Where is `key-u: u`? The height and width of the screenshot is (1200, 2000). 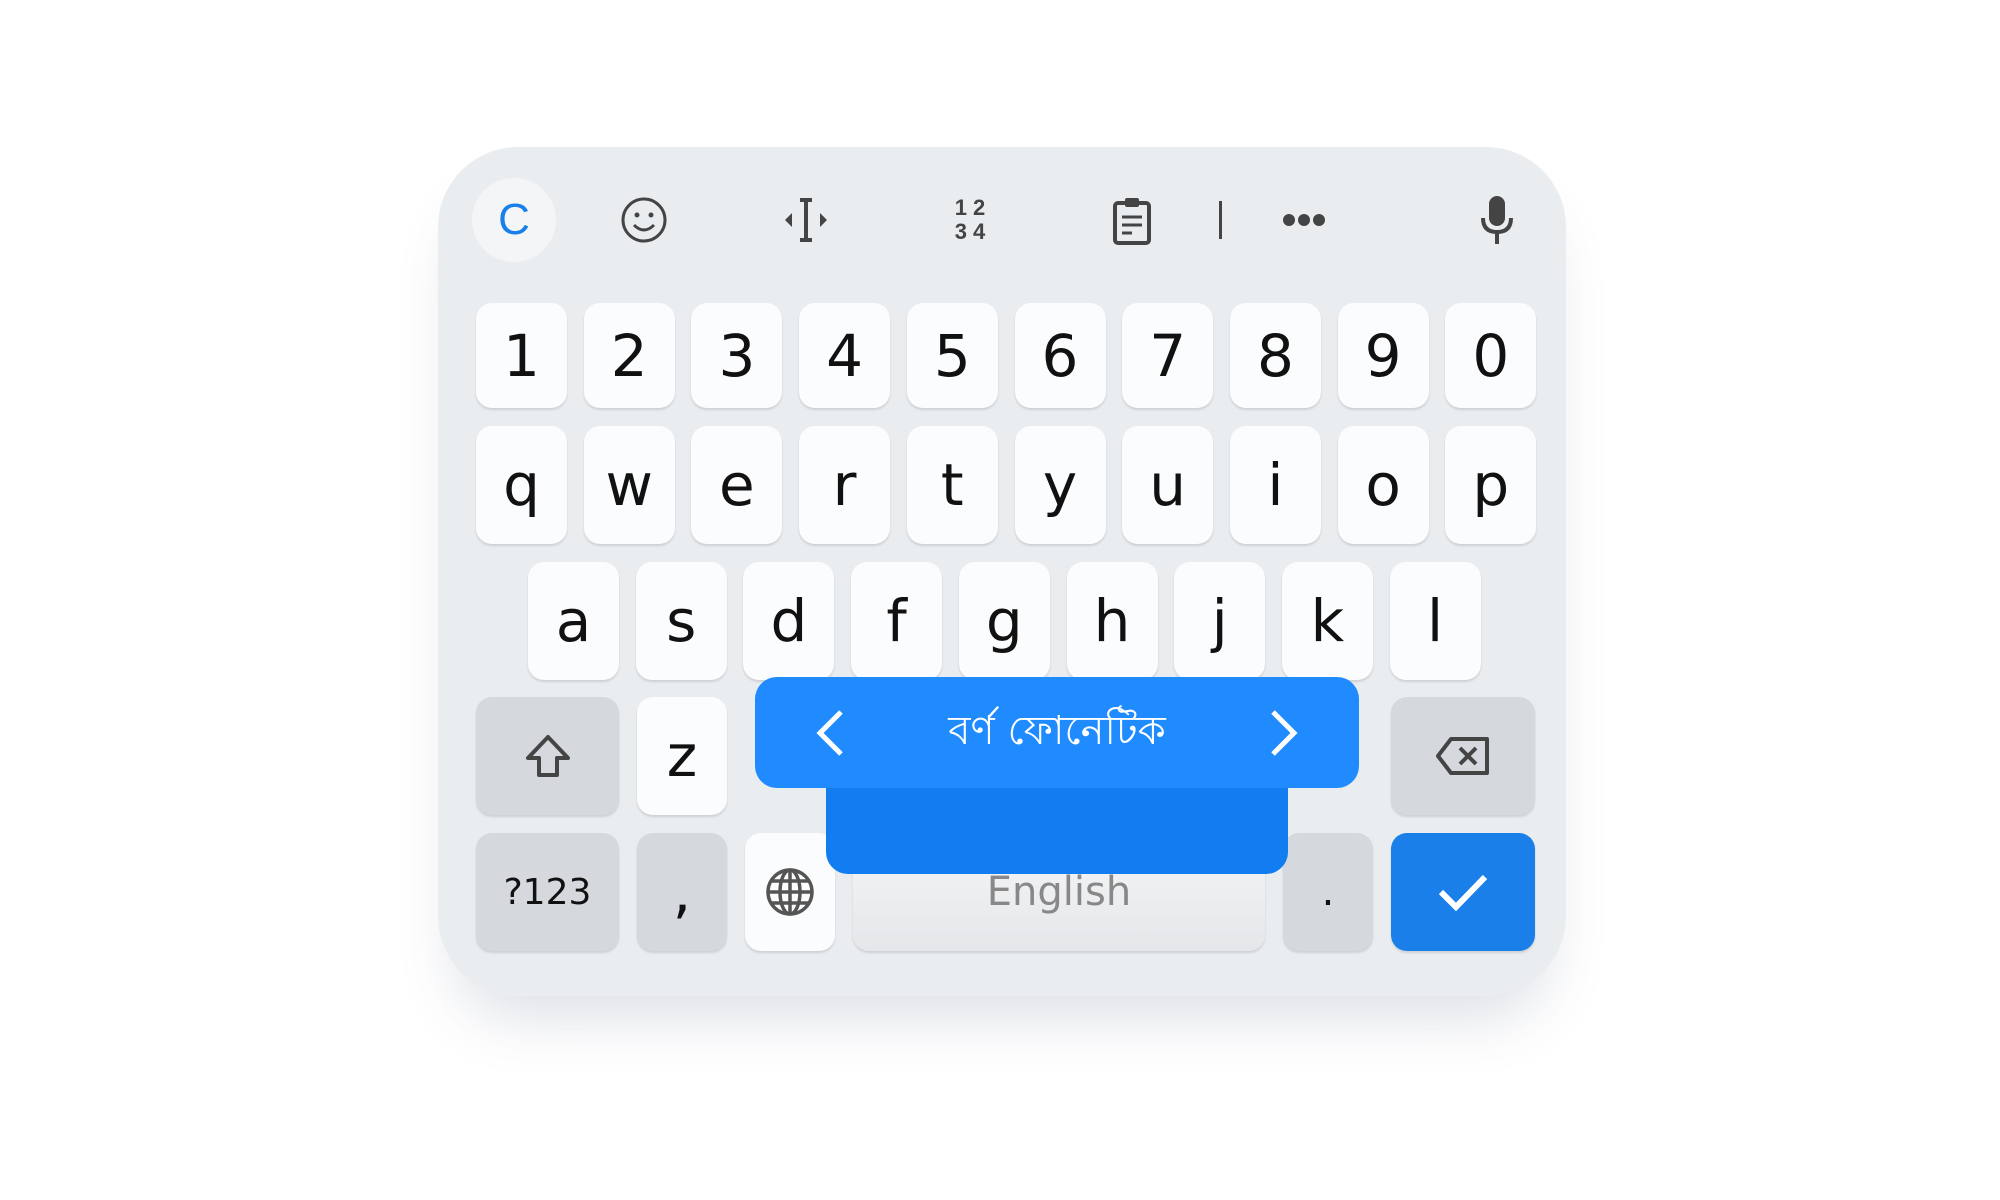
key-u: u is located at coordinates (1168, 485).